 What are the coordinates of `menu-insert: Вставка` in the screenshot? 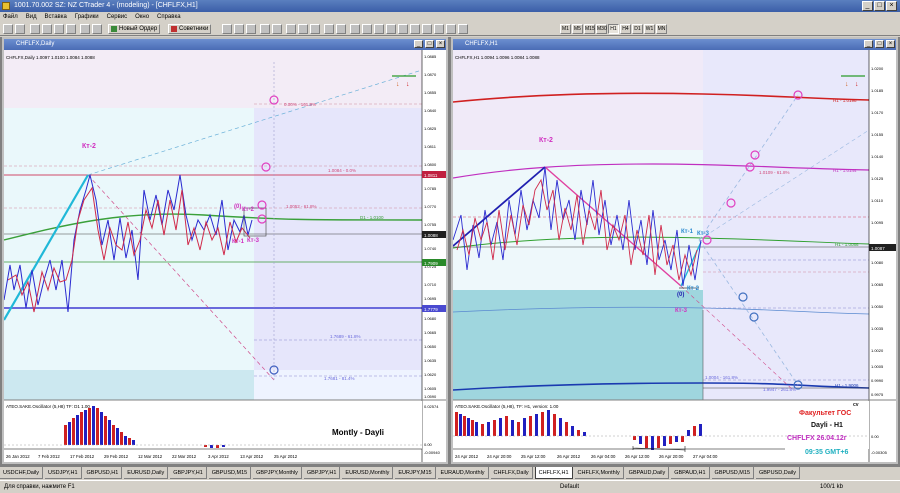 It's located at (56, 17).